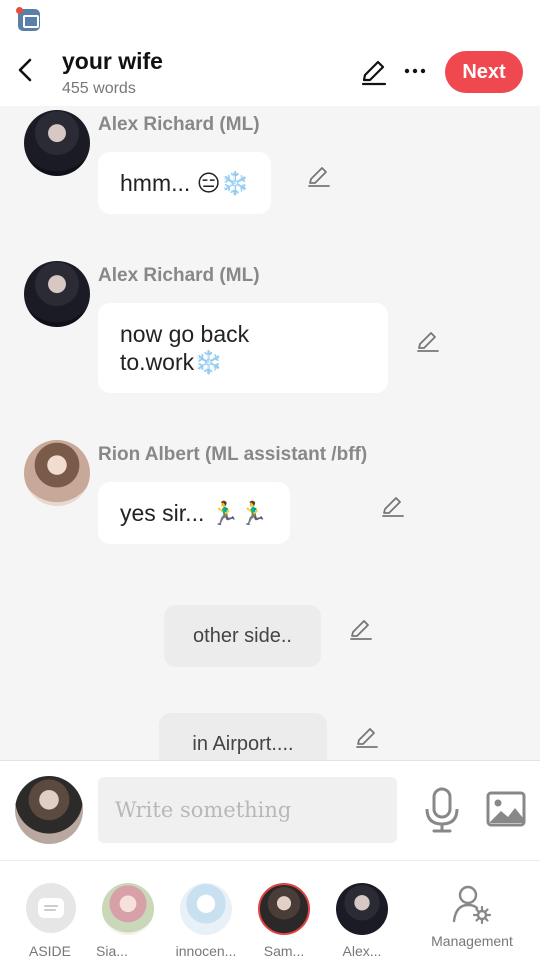 The image size is (540, 960). What do you see at coordinates (185, 334) in the screenshot?
I see `message-line: now go back` at bounding box center [185, 334].